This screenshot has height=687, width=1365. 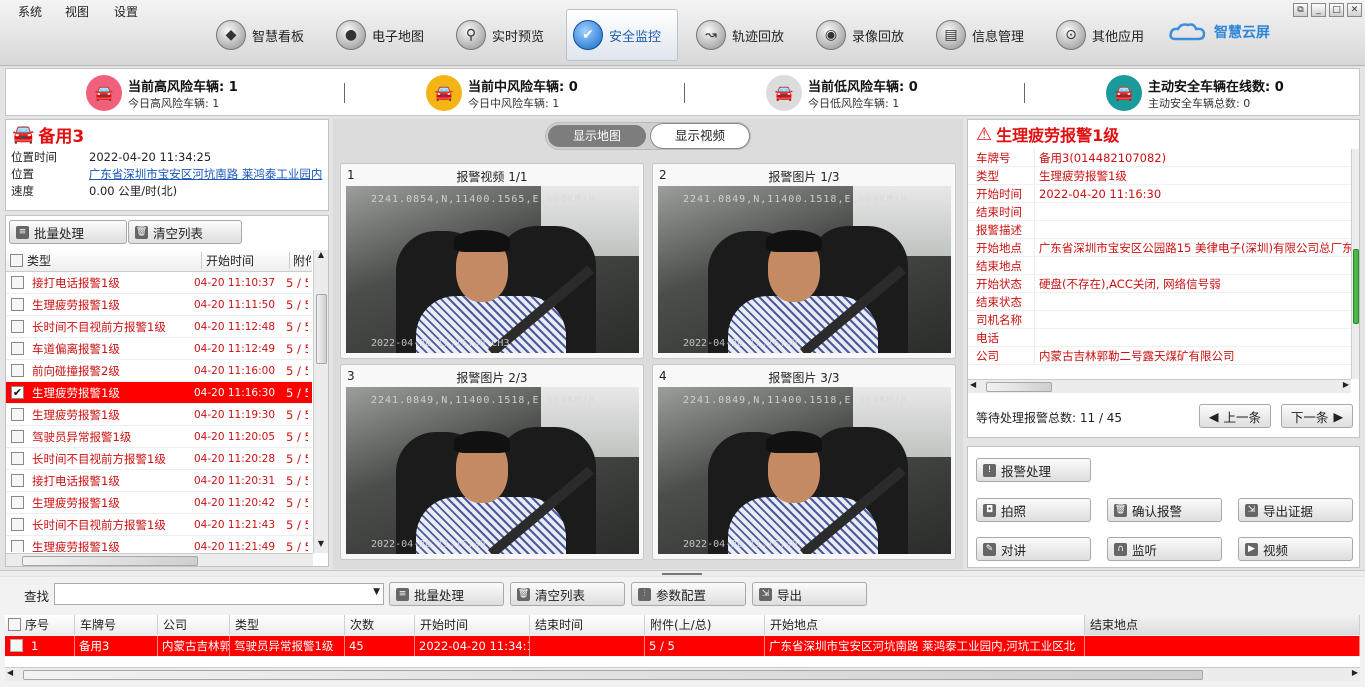 I want to click on menu-system: 系统, so click(x=30, y=11).